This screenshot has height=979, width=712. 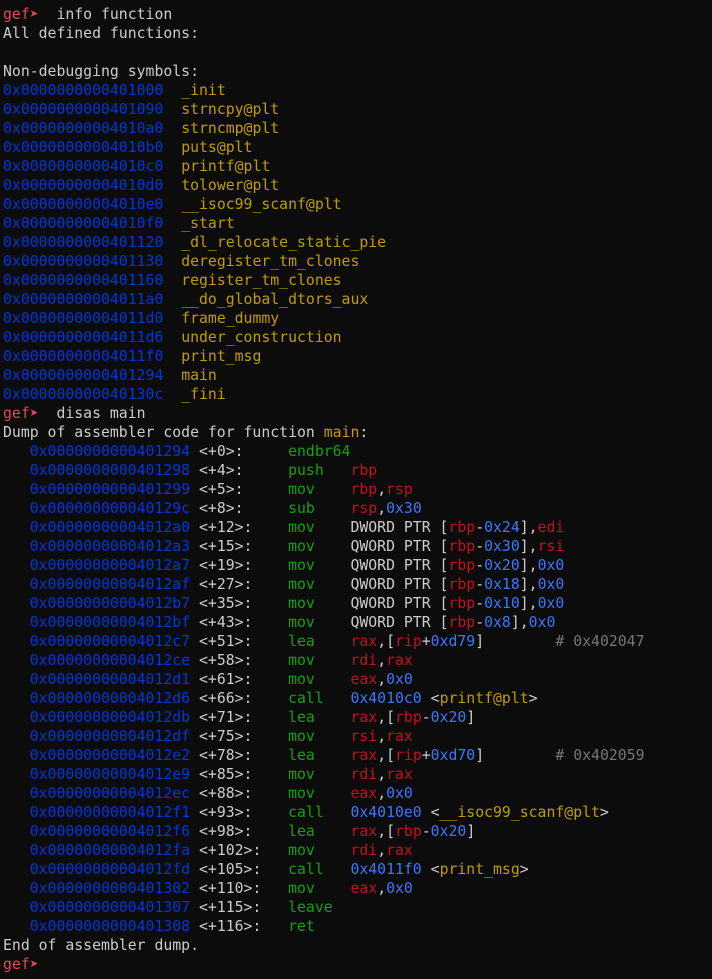 I want to click on mnemonic-text: lea, so click(x=319, y=717).